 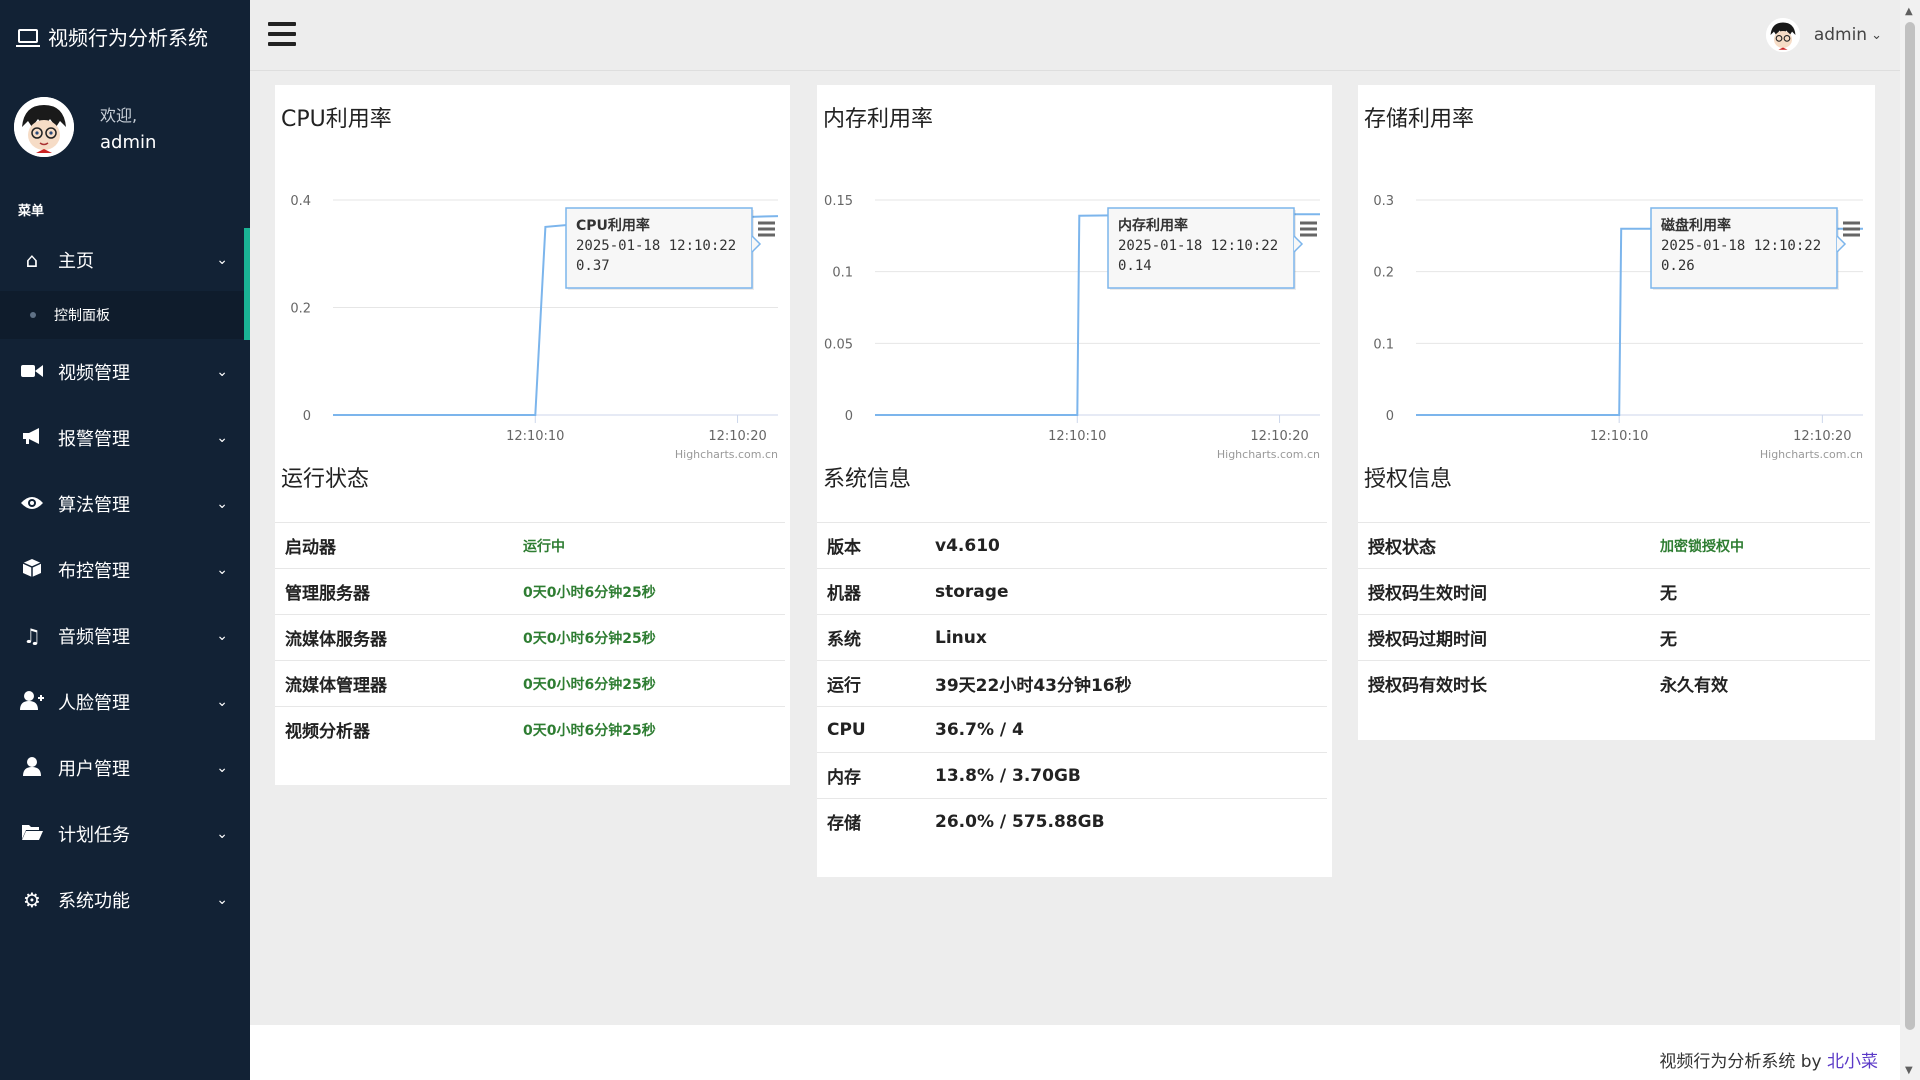 I want to click on nav-item-face: 人脸管理 ⌄, so click(x=125, y=702).